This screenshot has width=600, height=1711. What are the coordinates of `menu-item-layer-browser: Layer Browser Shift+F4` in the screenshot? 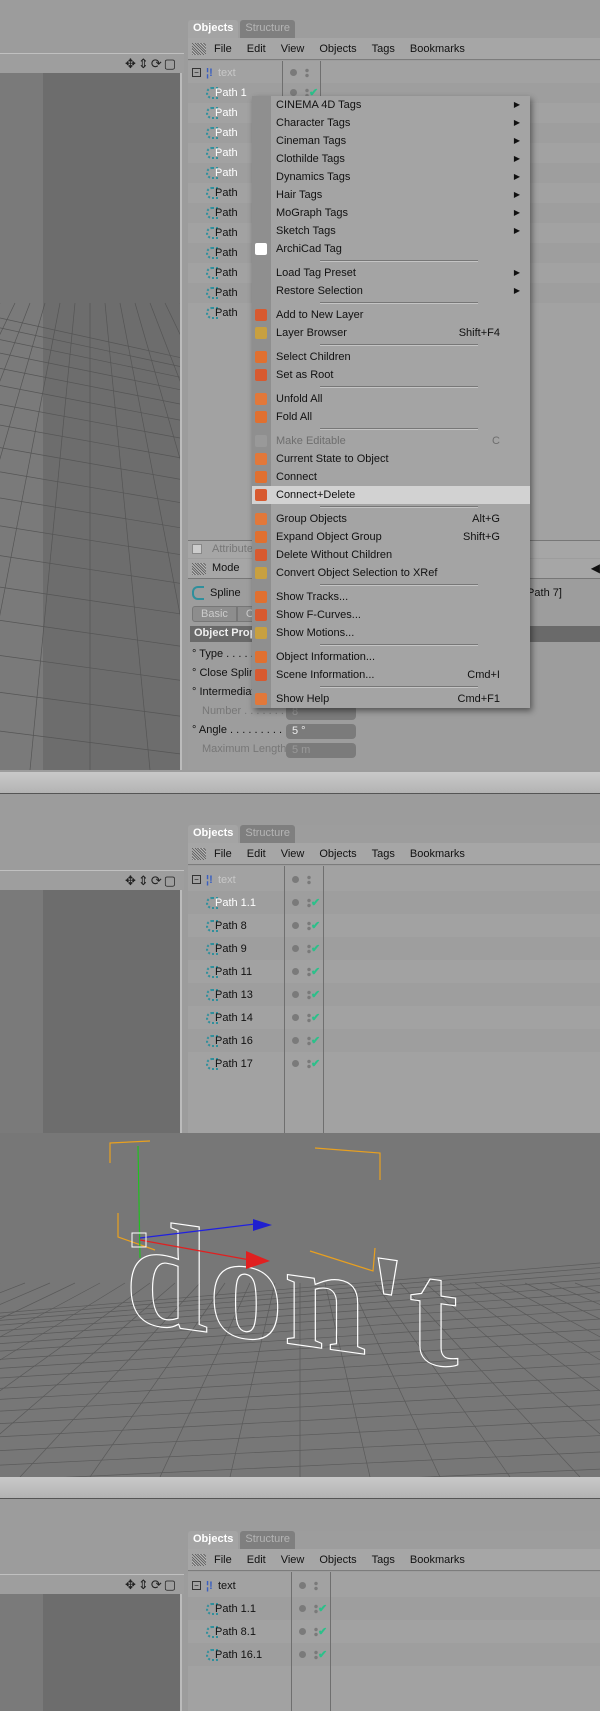 It's located at (391, 333).